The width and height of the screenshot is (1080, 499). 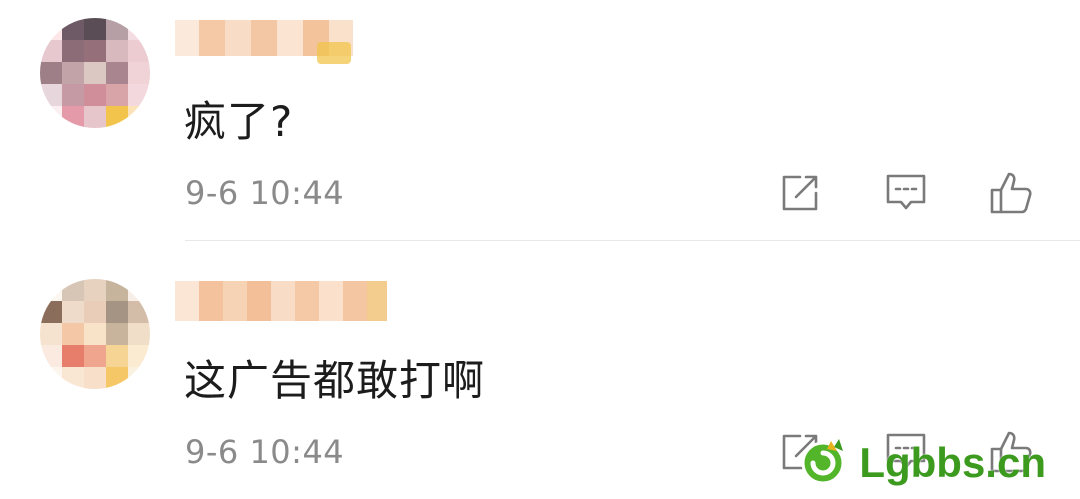 I want to click on level-badge, so click(x=334, y=53).